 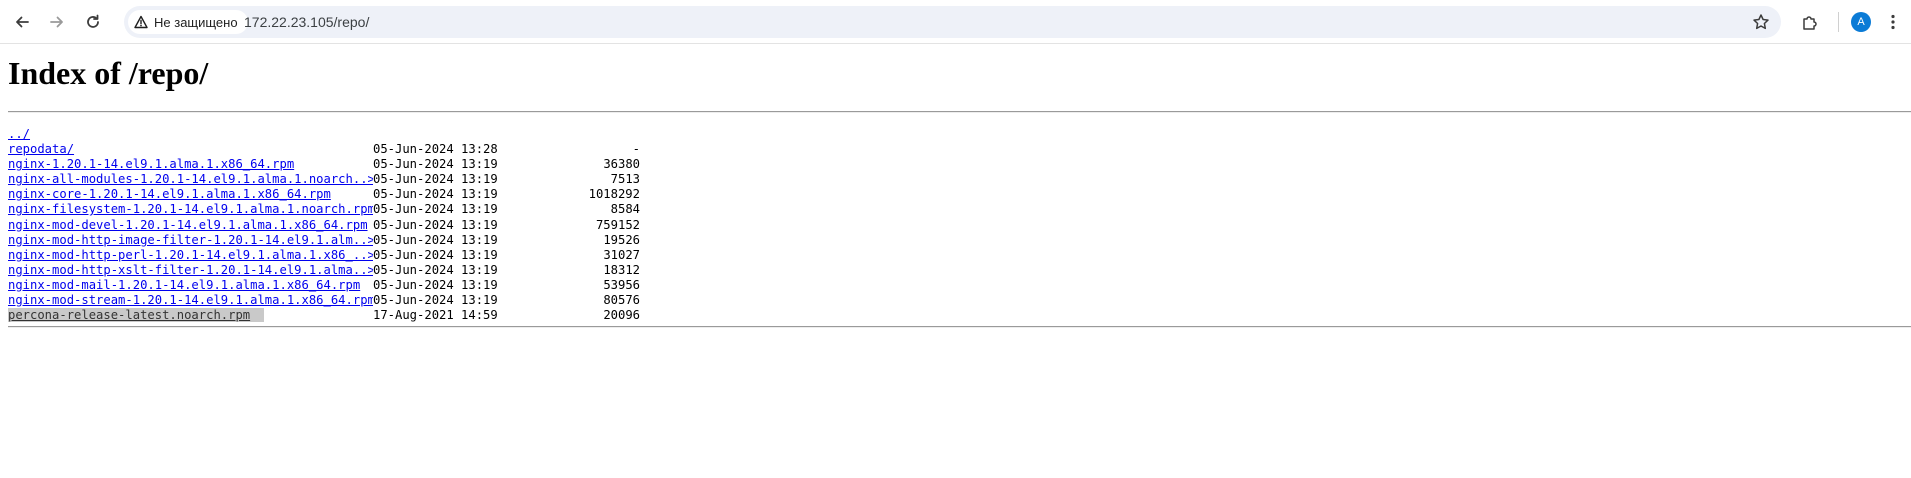 I want to click on file-date: 05-Jun-2024 13:28, so click(x=435, y=149).